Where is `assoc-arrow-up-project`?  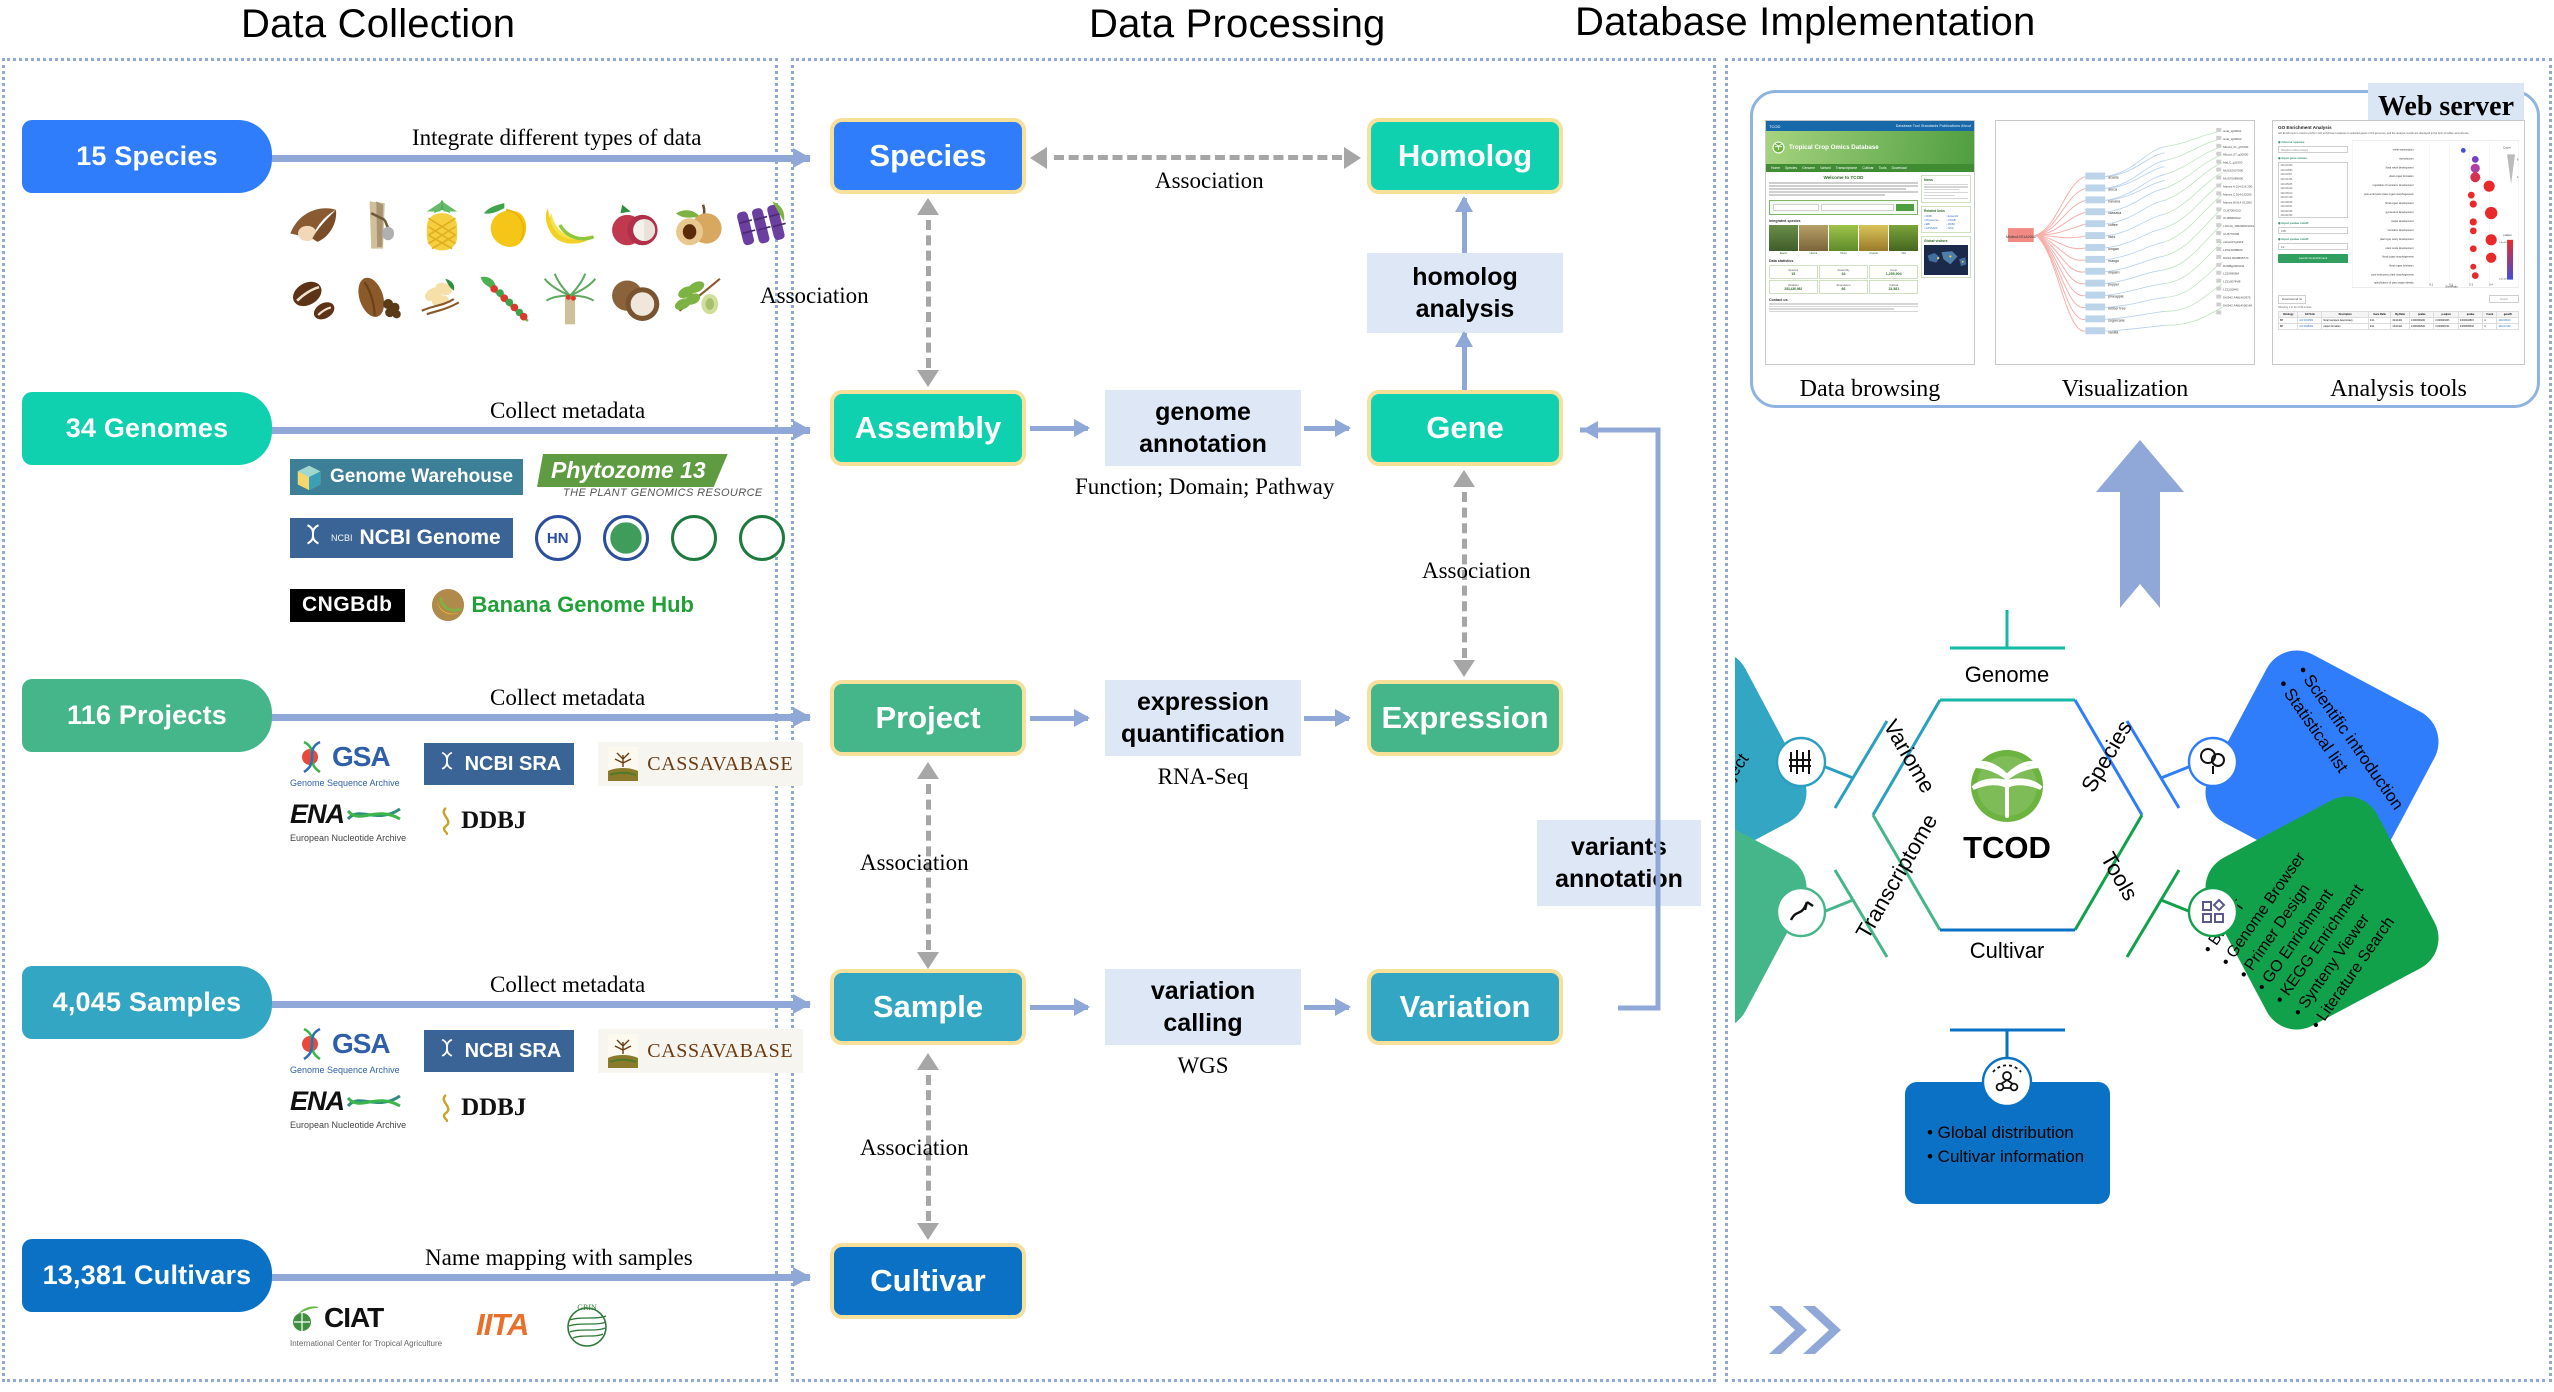 assoc-arrow-up-project is located at coordinates (928, 770).